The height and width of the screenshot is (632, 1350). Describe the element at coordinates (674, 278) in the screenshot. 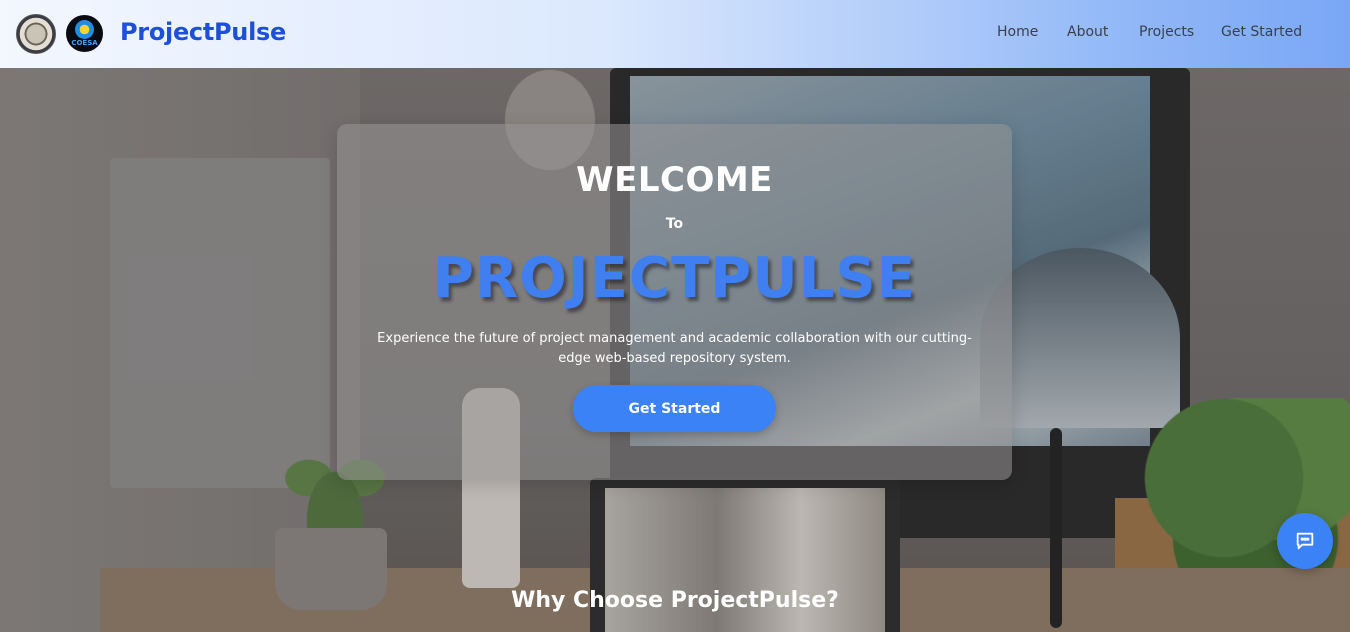

I see `hero-product-name: PROJECTPULSE` at that location.